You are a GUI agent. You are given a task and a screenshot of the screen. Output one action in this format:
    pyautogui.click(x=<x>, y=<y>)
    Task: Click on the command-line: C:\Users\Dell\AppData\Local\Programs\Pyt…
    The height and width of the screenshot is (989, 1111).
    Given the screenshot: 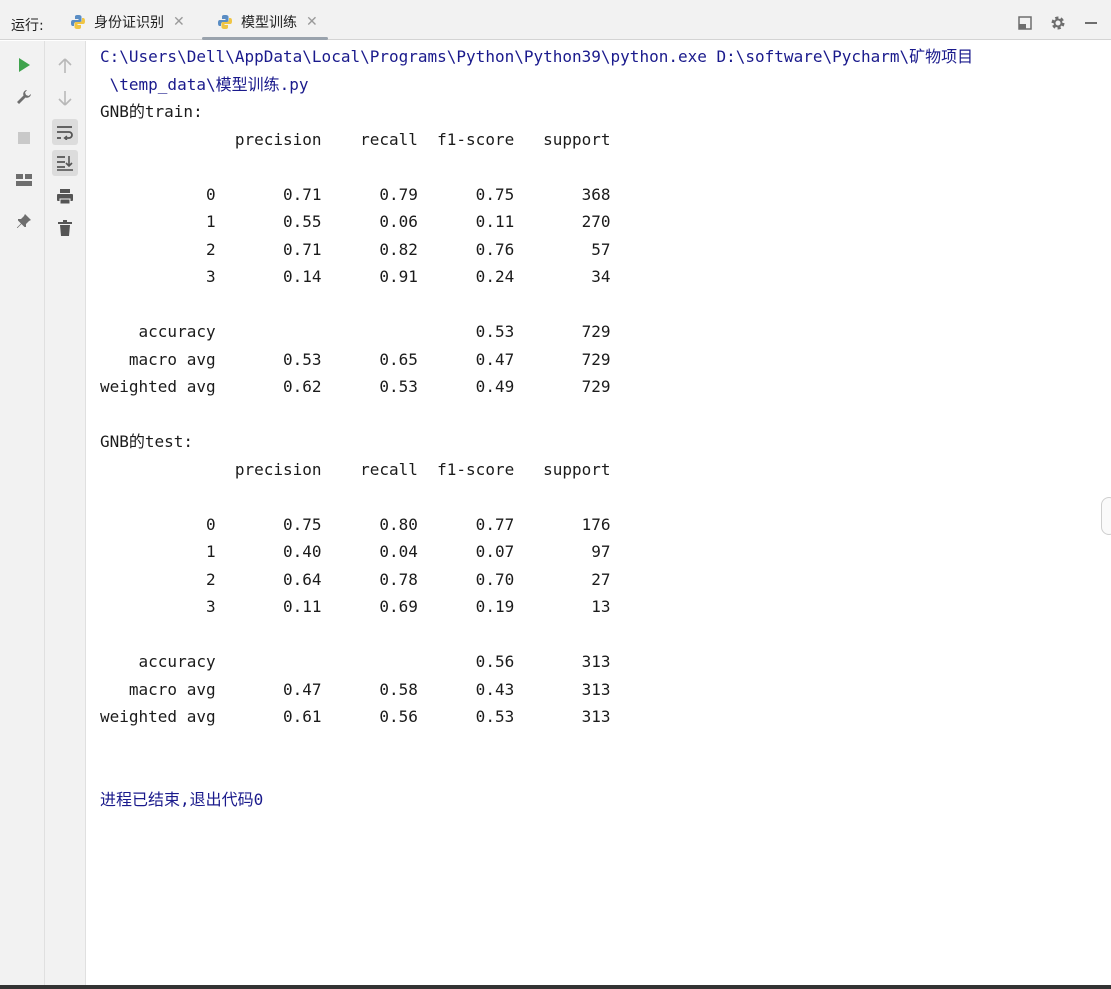 What is the action you would take?
    pyautogui.click(x=537, y=56)
    